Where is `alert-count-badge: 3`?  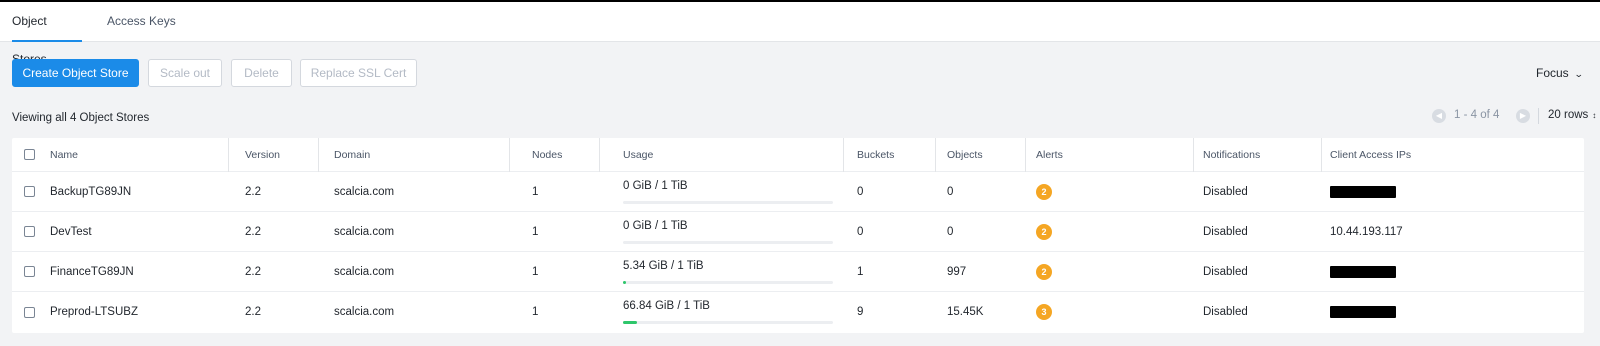 alert-count-badge: 3 is located at coordinates (1044, 312).